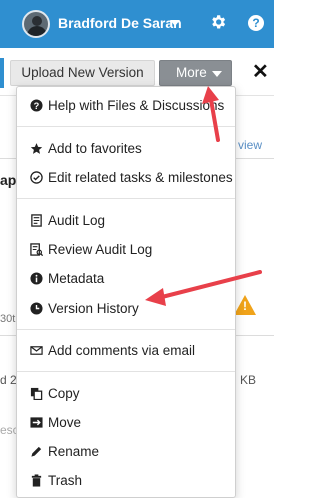  Describe the element at coordinates (77, 220) in the screenshot. I see `menu-item-label: Audit Log` at that location.